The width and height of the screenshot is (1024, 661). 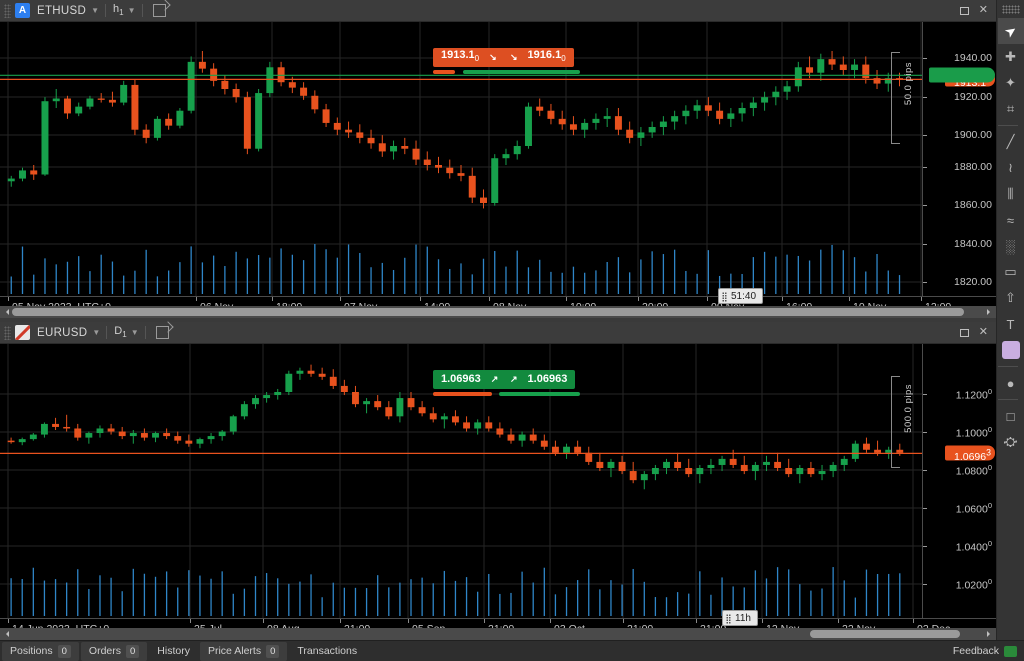 I want to click on status-tab-orders: Orders 0, so click(x=114, y=651).